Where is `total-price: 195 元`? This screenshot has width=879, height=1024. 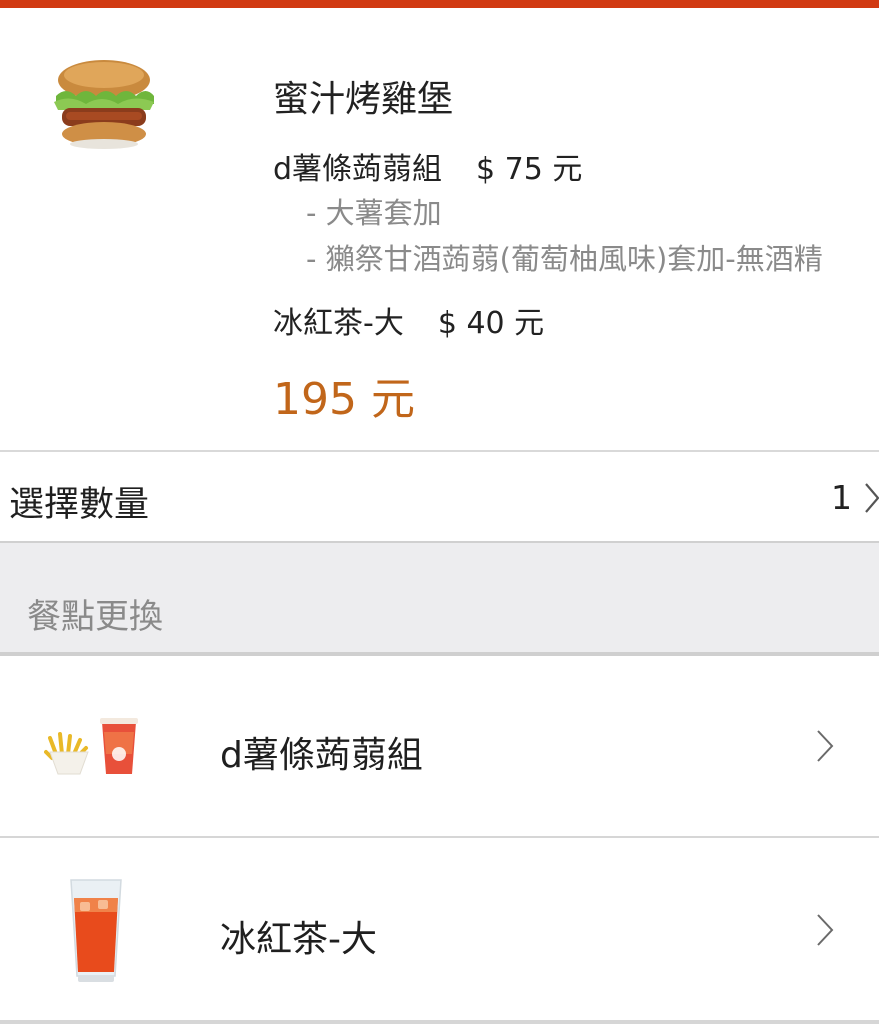 total-price: 195 元 is located at coordinates (344, 399).